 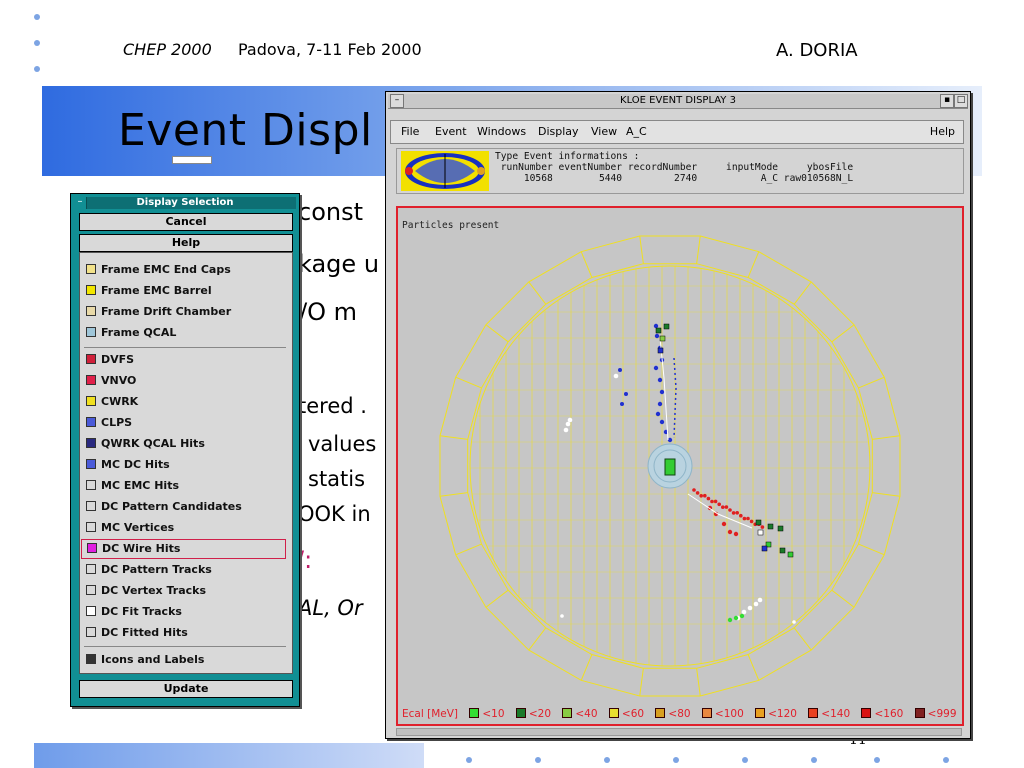 I want to click on option-dc-fitted-hits: DC Fitted Hits, so click(x=137, y=633).